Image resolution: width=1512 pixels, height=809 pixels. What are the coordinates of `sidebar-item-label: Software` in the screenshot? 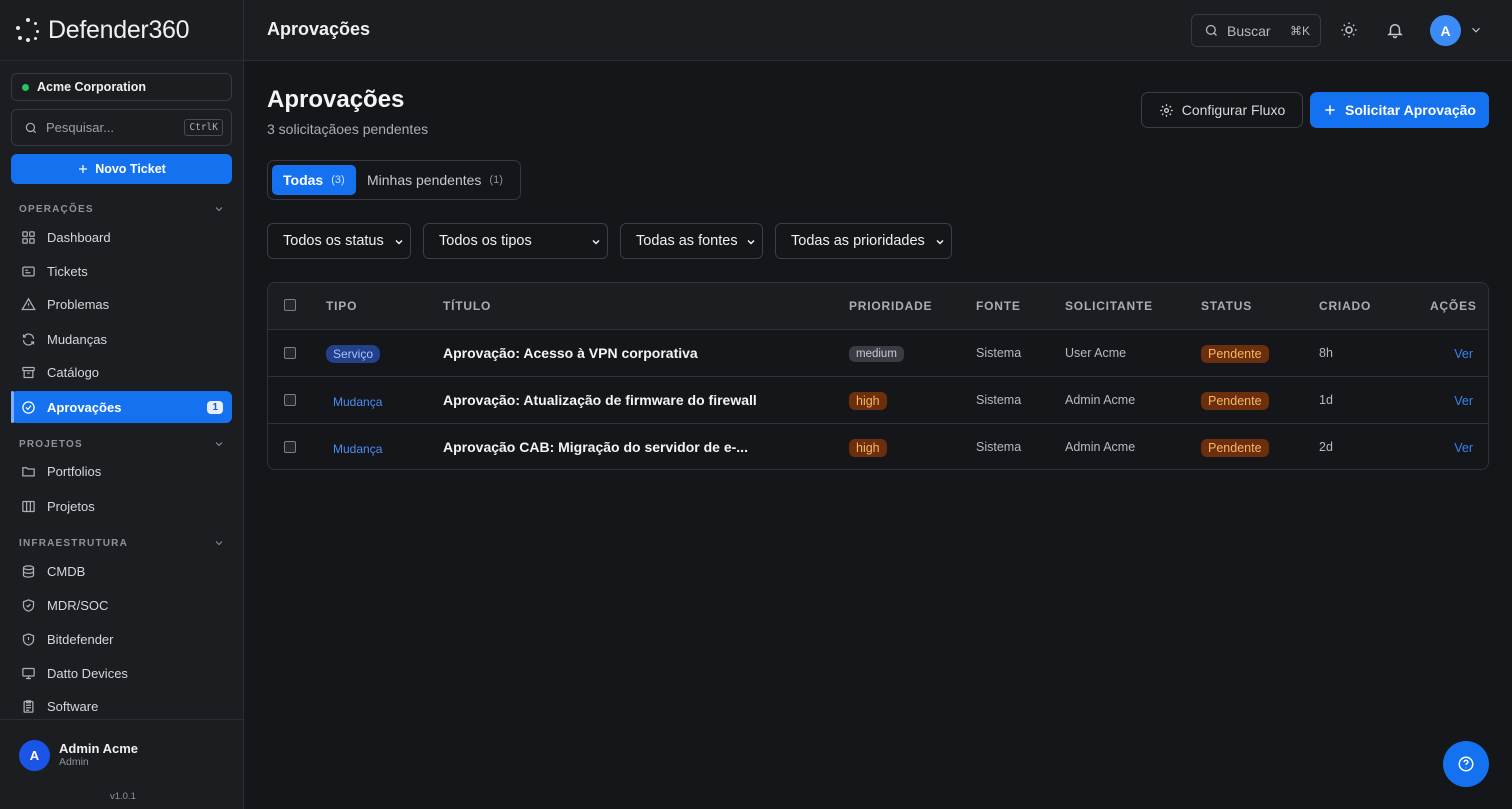 It's located at (73, 706).